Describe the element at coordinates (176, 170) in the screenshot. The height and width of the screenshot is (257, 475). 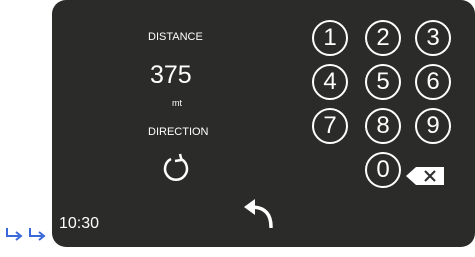
I see `refresh-icon` at that location.